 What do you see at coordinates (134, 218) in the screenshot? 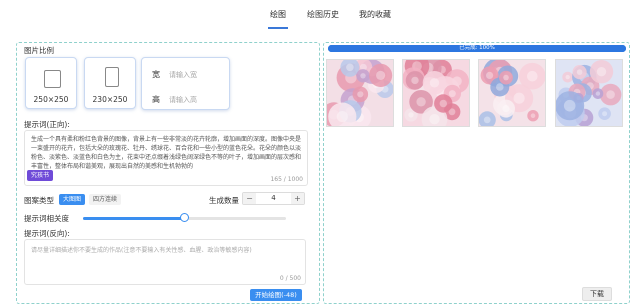
I see `slider-fill` at bounding box center [134, 218].